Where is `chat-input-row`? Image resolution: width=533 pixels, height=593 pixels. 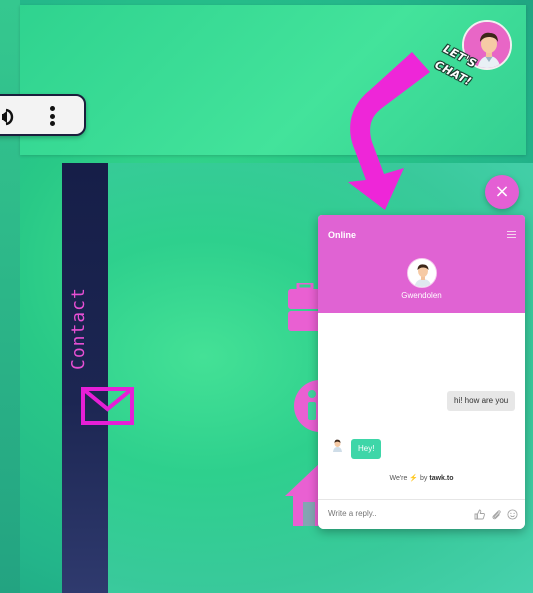
chat-input-row is located at coordinates (421, 514).